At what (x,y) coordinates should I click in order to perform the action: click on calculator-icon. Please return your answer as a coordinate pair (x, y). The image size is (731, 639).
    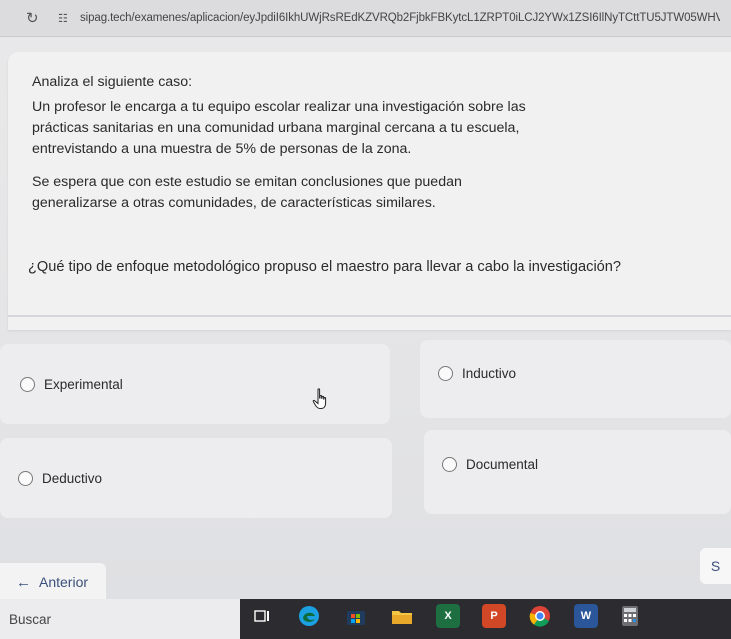
    Looking at the image, I should click on (630, 616).